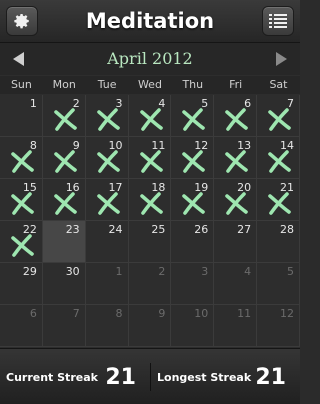  What do you see at coordinates (236, 84) in the screenshot?
I see `weekday-label: Fri` at bounding box center [236, 84].